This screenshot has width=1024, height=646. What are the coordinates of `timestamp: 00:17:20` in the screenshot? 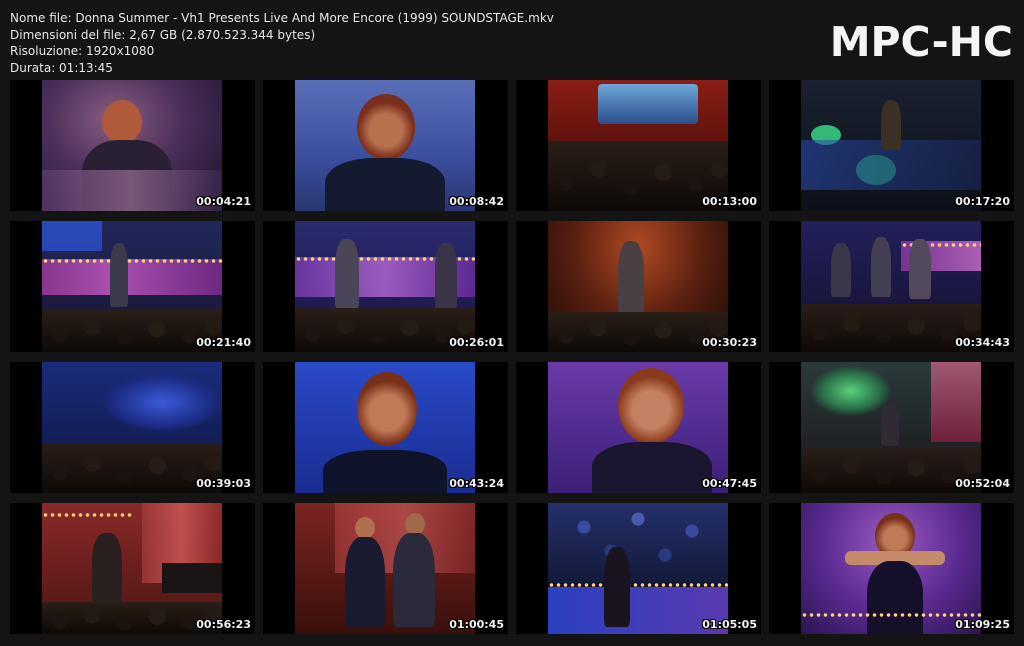 It's located at (982, 201).